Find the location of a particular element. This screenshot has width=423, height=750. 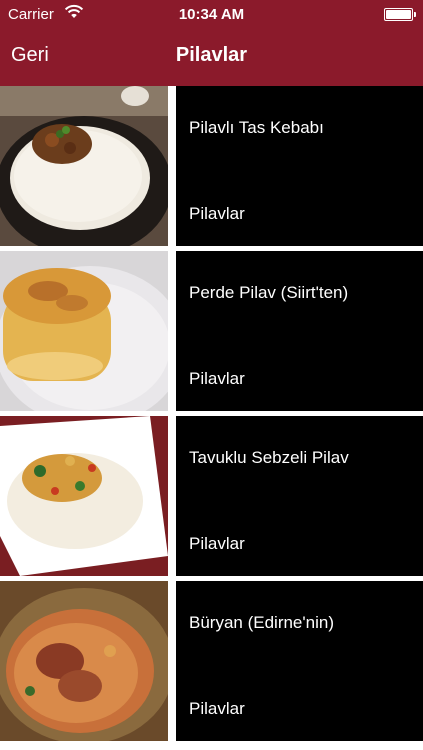

recipe-card: Büryan (Edirne'nin) Pilavlar is located at coordinates (299, 661).